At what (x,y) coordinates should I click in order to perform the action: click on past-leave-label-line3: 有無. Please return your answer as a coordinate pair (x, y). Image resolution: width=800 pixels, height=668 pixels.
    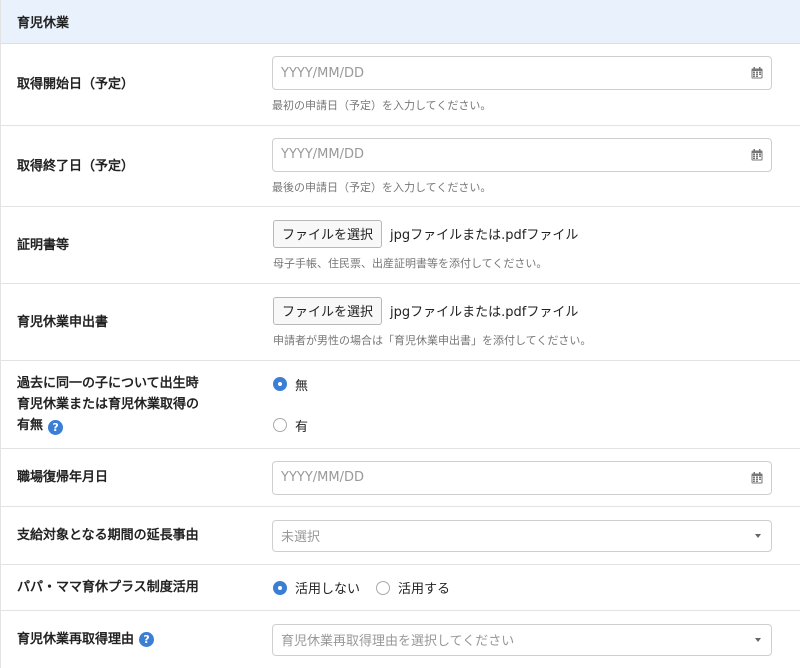
    Looking at the image, I should click on (30, 425).